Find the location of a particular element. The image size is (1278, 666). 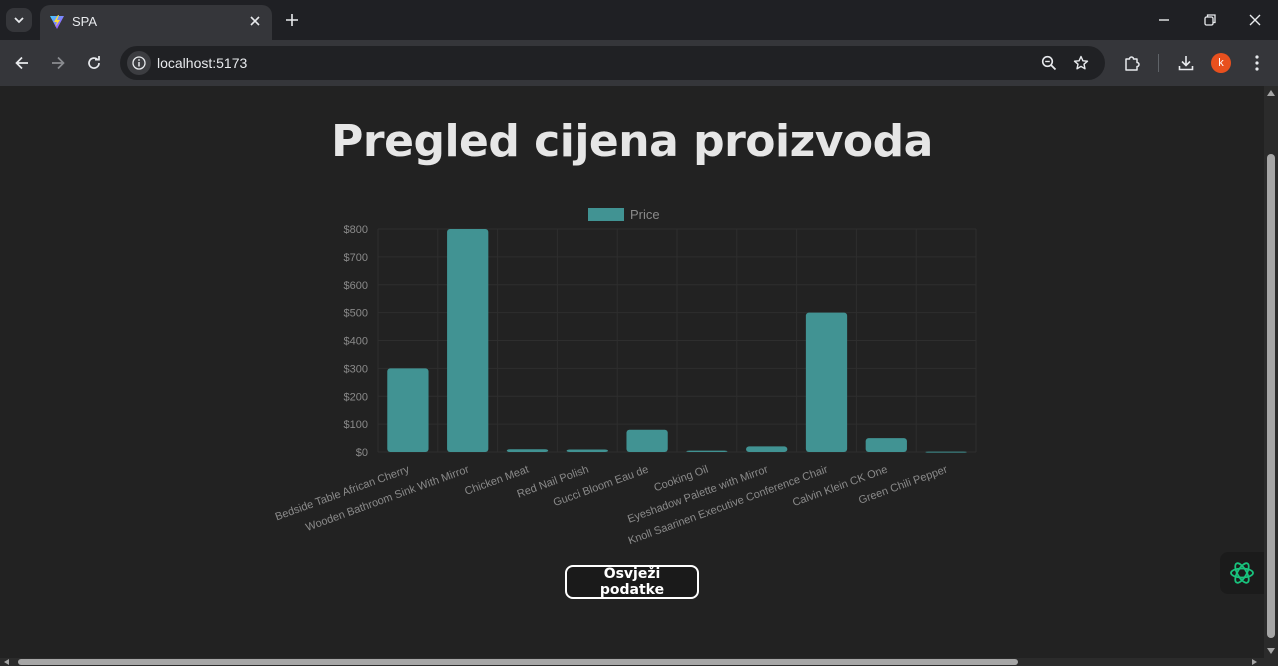

download-icon is located at coordinates (1186, 63).